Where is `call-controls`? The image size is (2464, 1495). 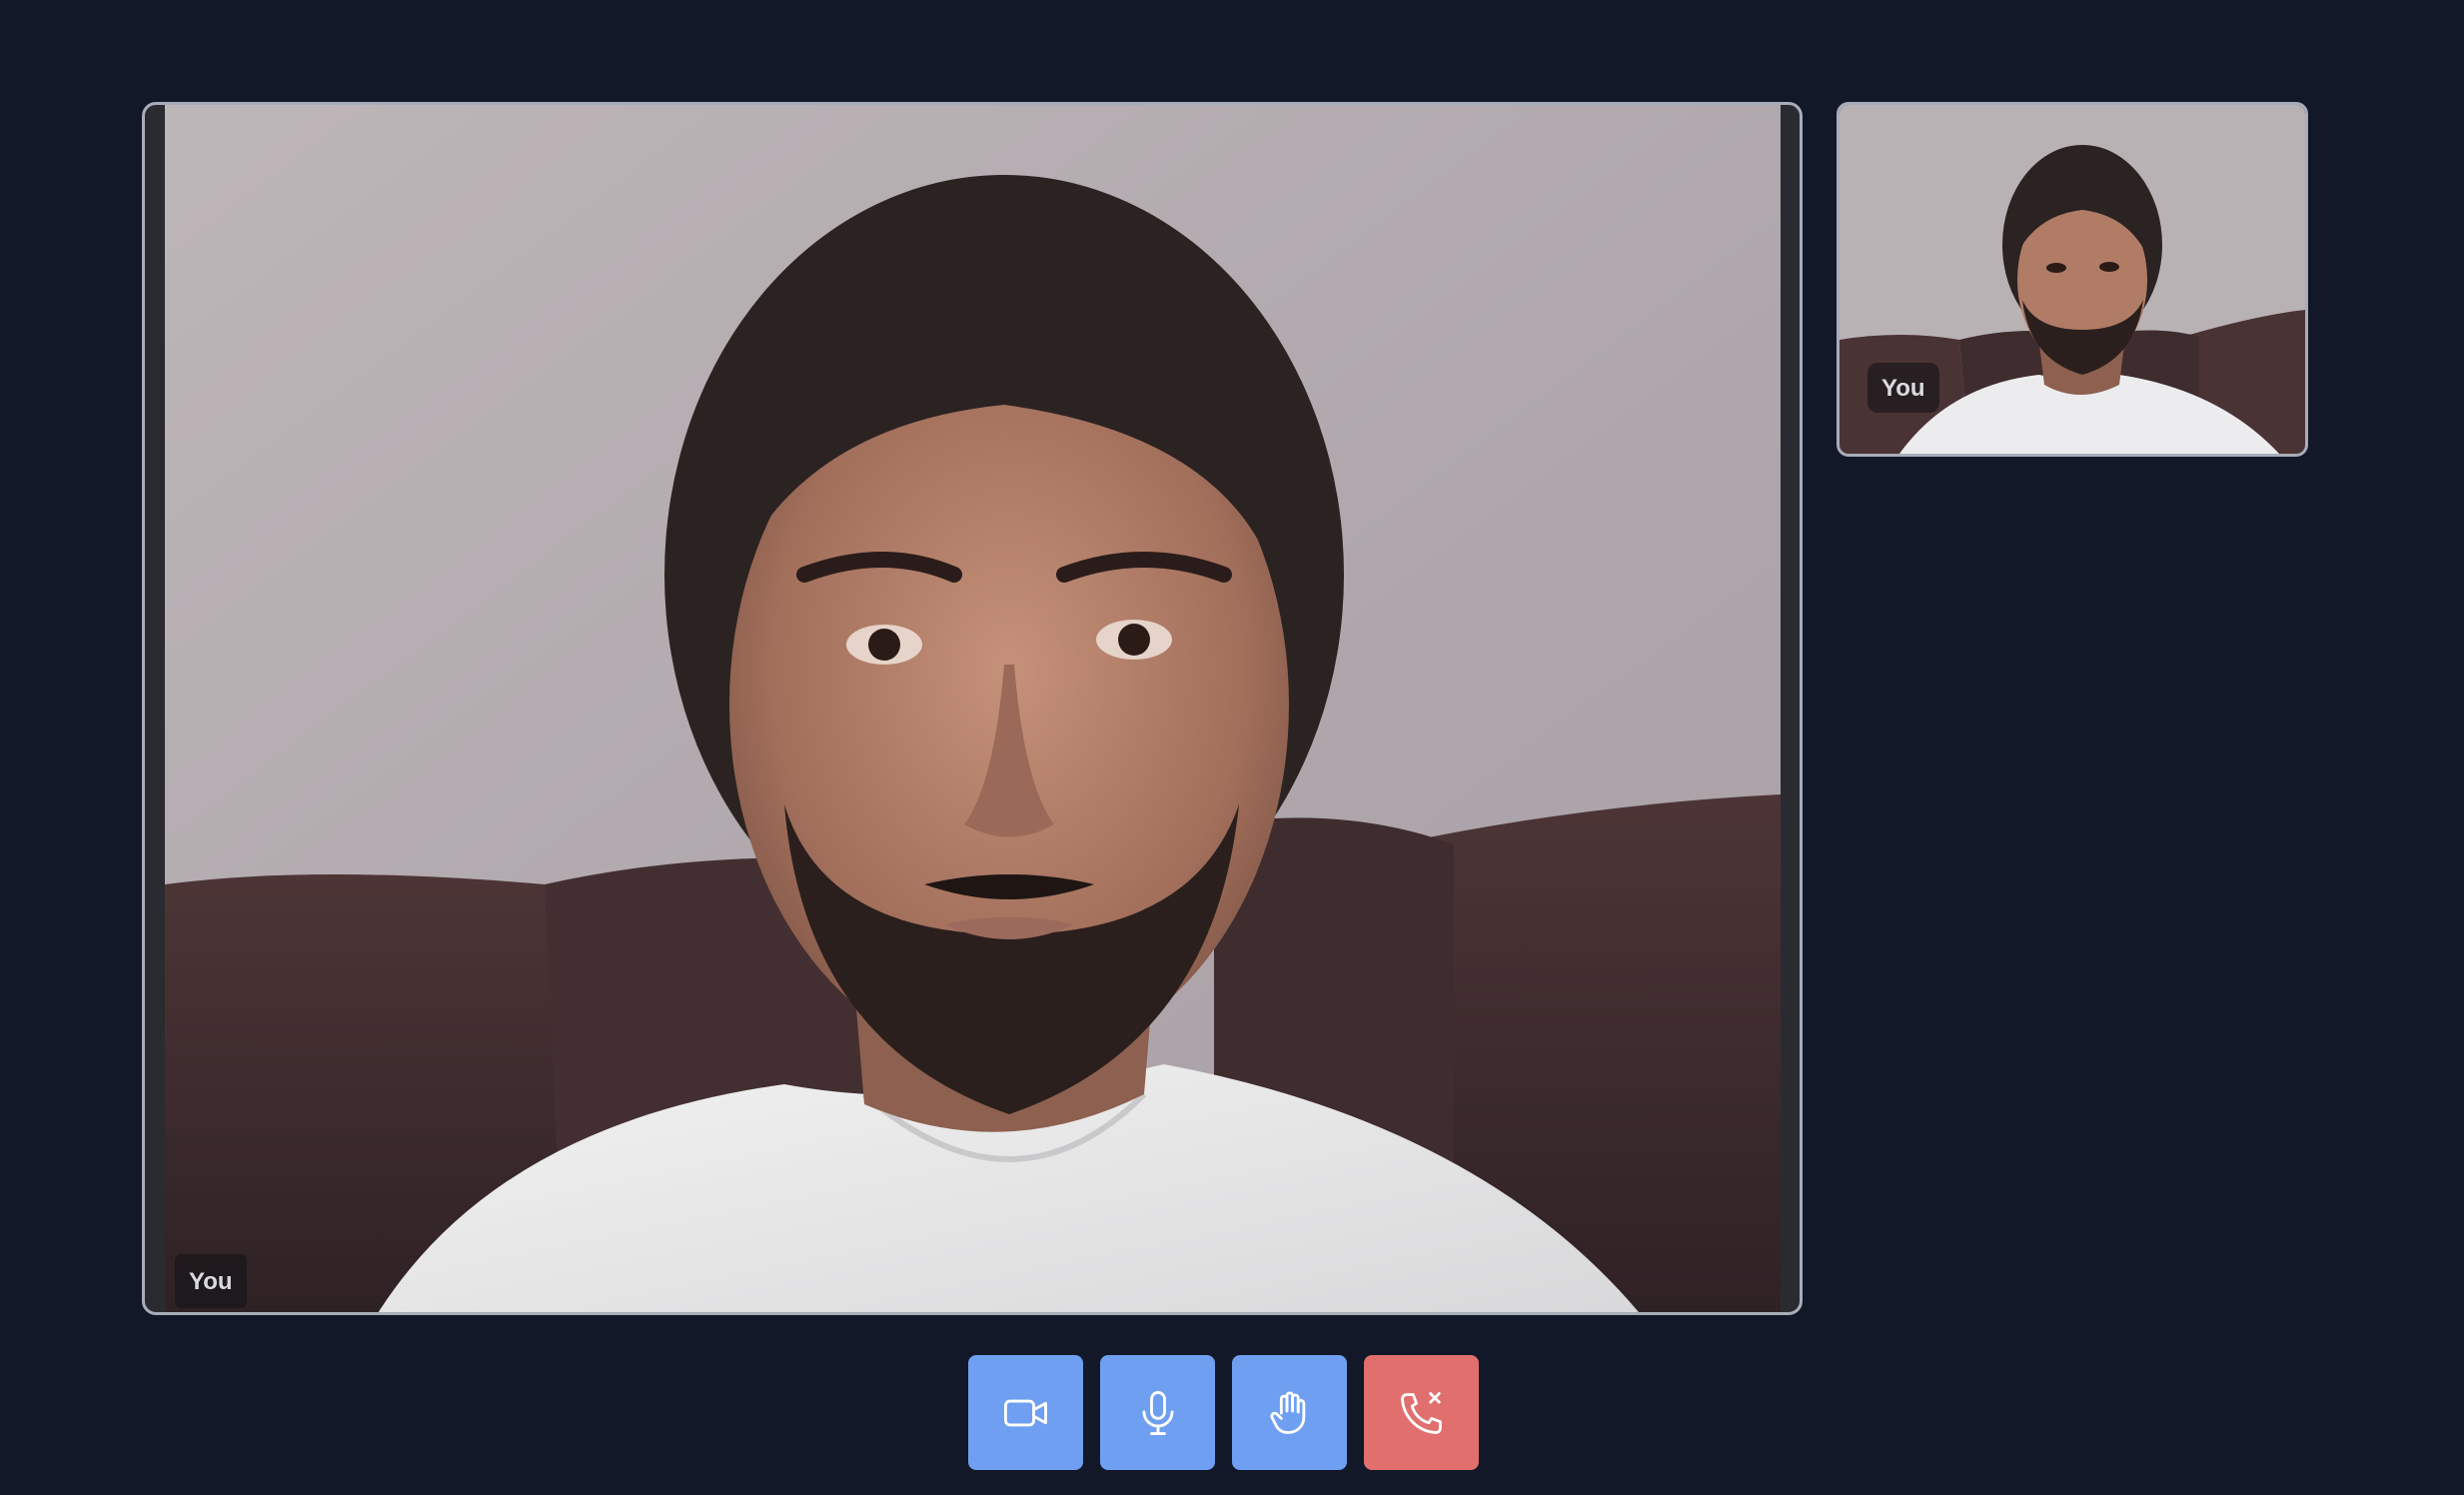 call-controls is located at coordinates (1223, 1412).